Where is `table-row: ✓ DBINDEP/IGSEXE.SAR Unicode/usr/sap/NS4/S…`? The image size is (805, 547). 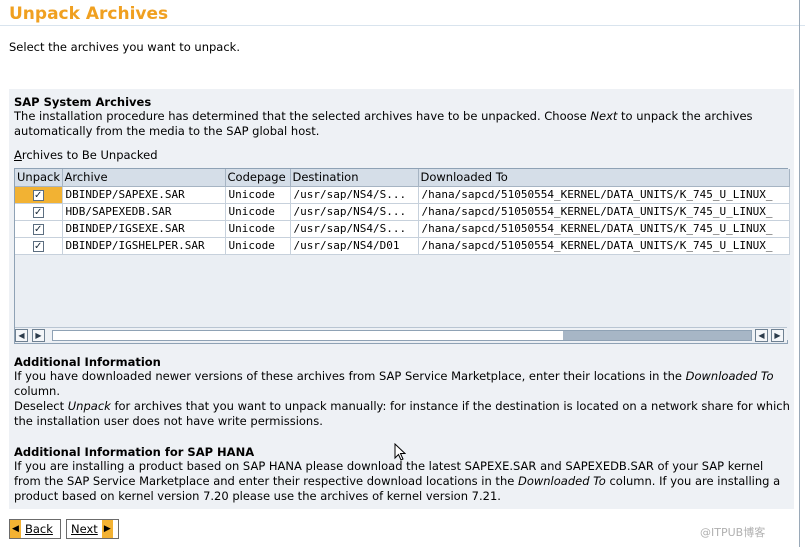 table-row: ✓ DBINDEP/IGSEXE.SAR Unicode/usr/sap/NS4/S… is located at coordinates (402, 229).